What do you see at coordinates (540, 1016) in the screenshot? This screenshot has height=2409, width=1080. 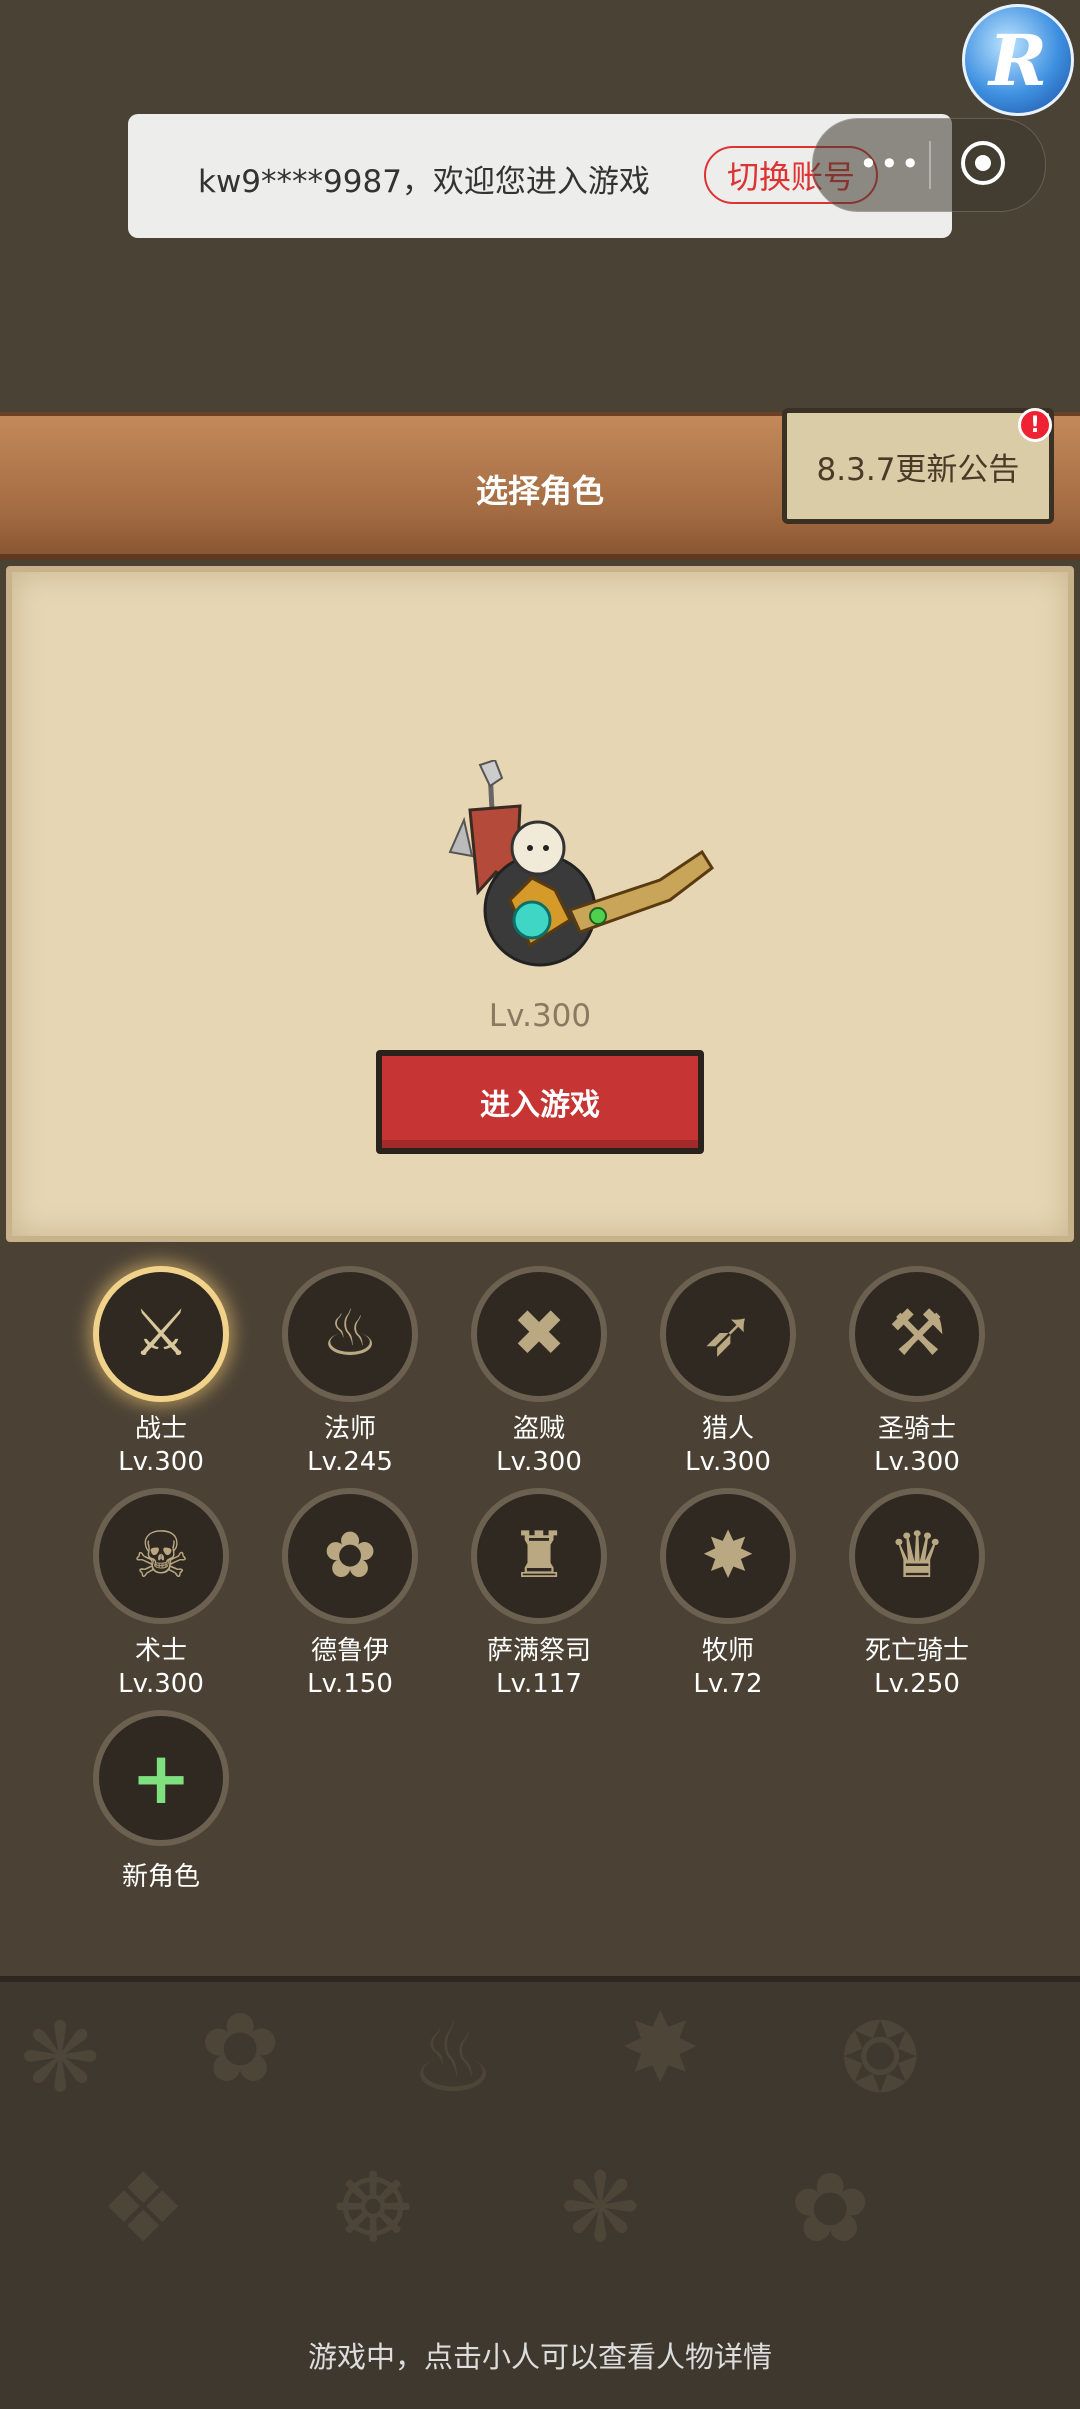 I see `character-level: Lv.300` at bounding box center [540, 1016].